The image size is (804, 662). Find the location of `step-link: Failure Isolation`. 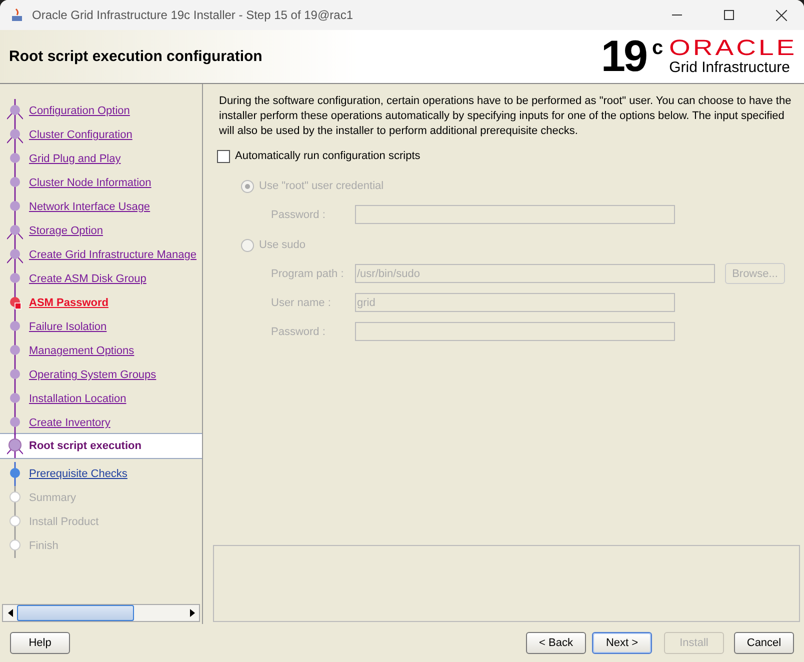

step-link: Failure Isolation is located at coordinates (68, 327).